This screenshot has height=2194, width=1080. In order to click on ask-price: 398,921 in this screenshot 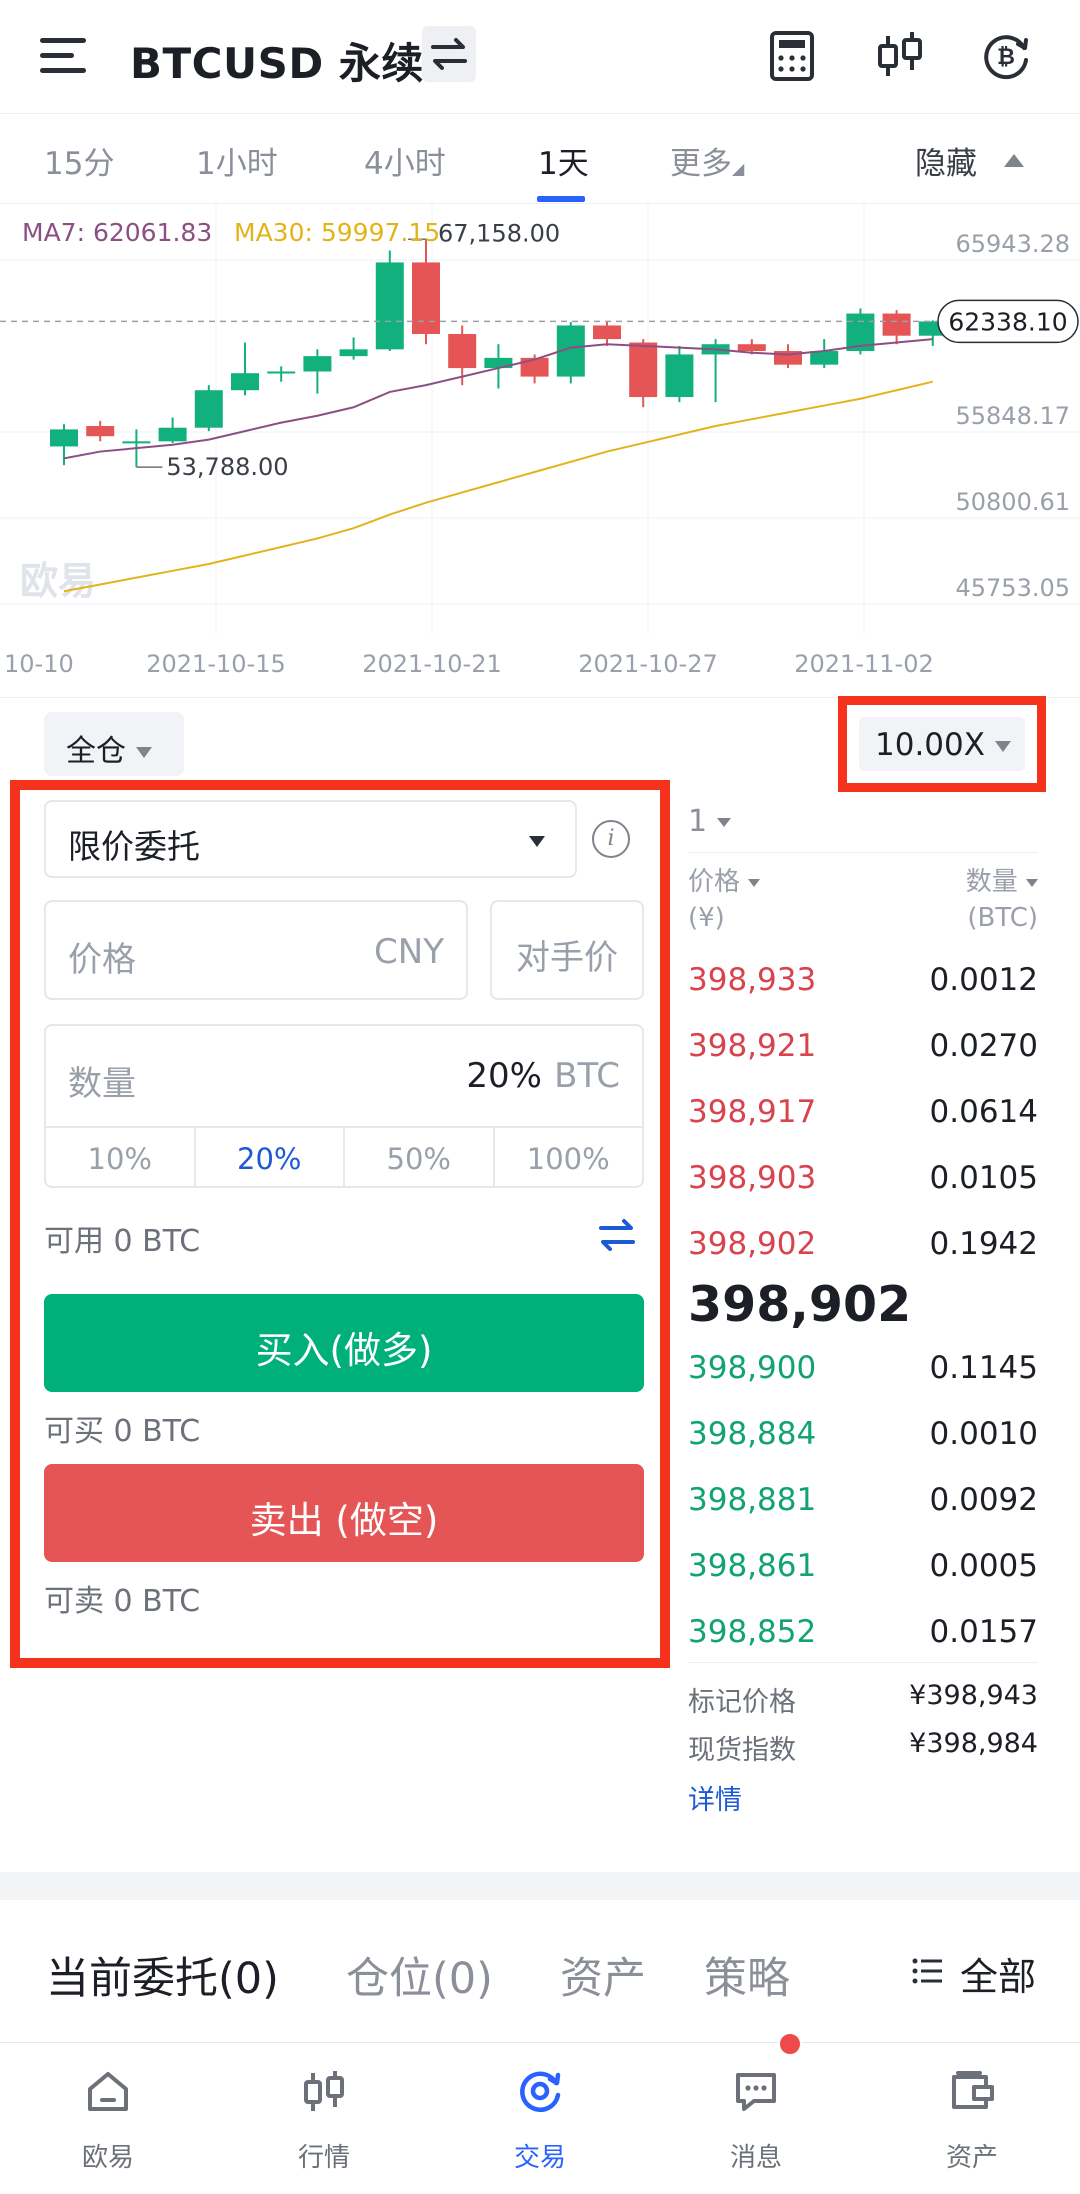, I will do `click(752, 1046)`.